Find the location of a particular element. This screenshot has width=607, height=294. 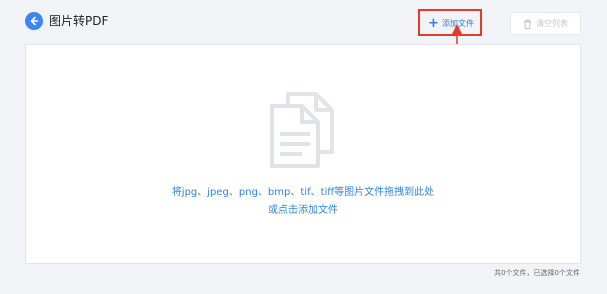

trash-icon is located at coordinates (527, 23).